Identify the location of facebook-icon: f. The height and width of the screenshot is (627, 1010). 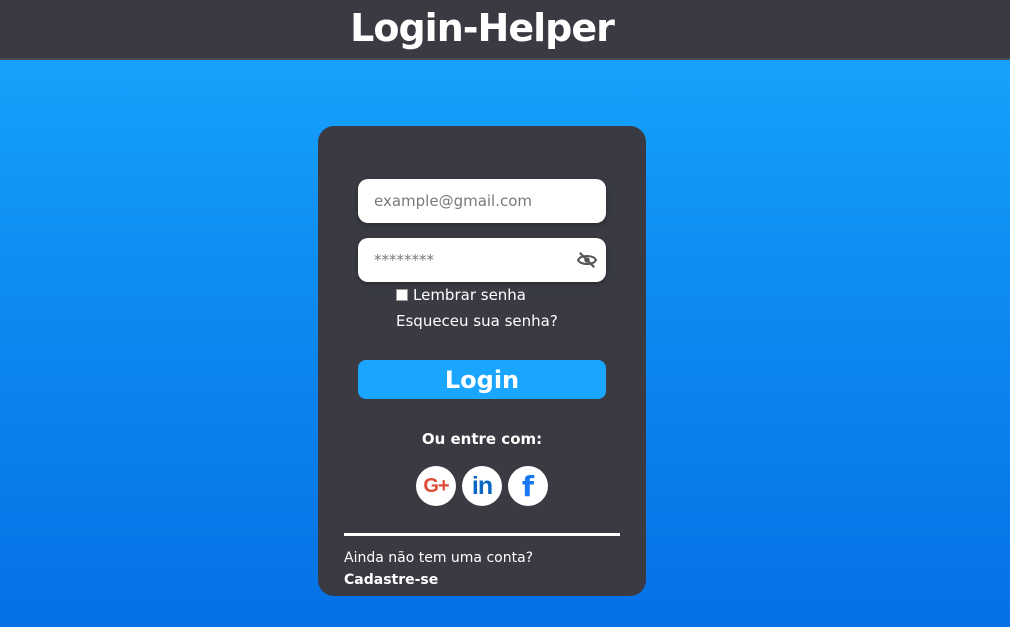
(528, 486).